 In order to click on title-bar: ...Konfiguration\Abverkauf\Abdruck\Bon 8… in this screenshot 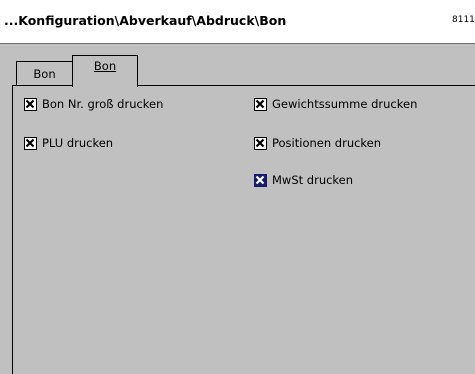, I will do `click(237, 22)`.